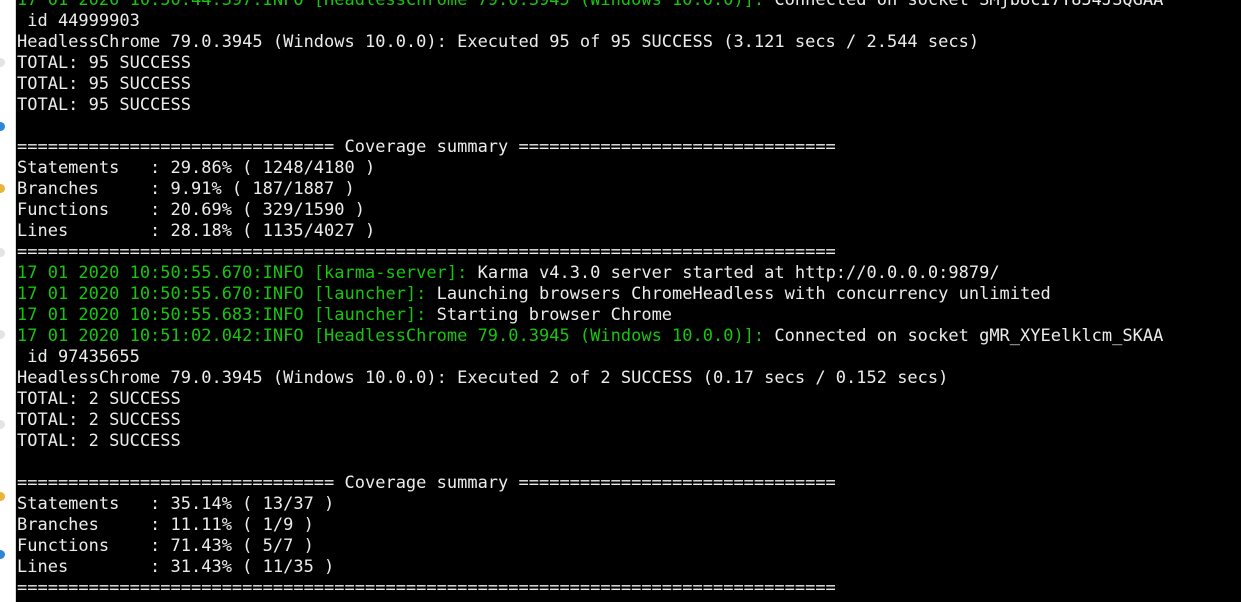 Image resolution: width=1241 pixels, height=602 pixels. I want to click on log-text: Branches : 9.91% ( 187/1887 ), so click(186, 189).